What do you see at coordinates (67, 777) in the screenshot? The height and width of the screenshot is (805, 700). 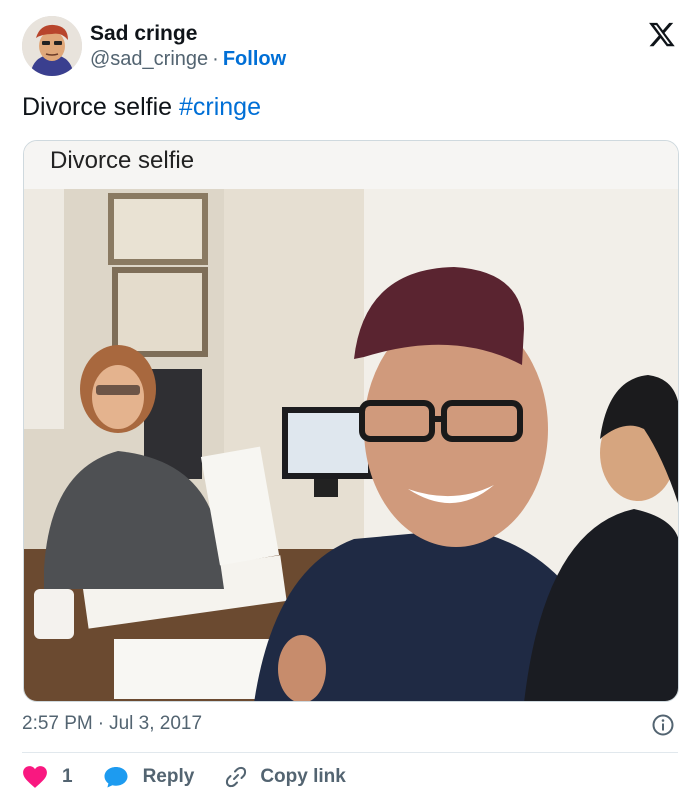 I see `like-count: 1` at bounding box center [67, 777].